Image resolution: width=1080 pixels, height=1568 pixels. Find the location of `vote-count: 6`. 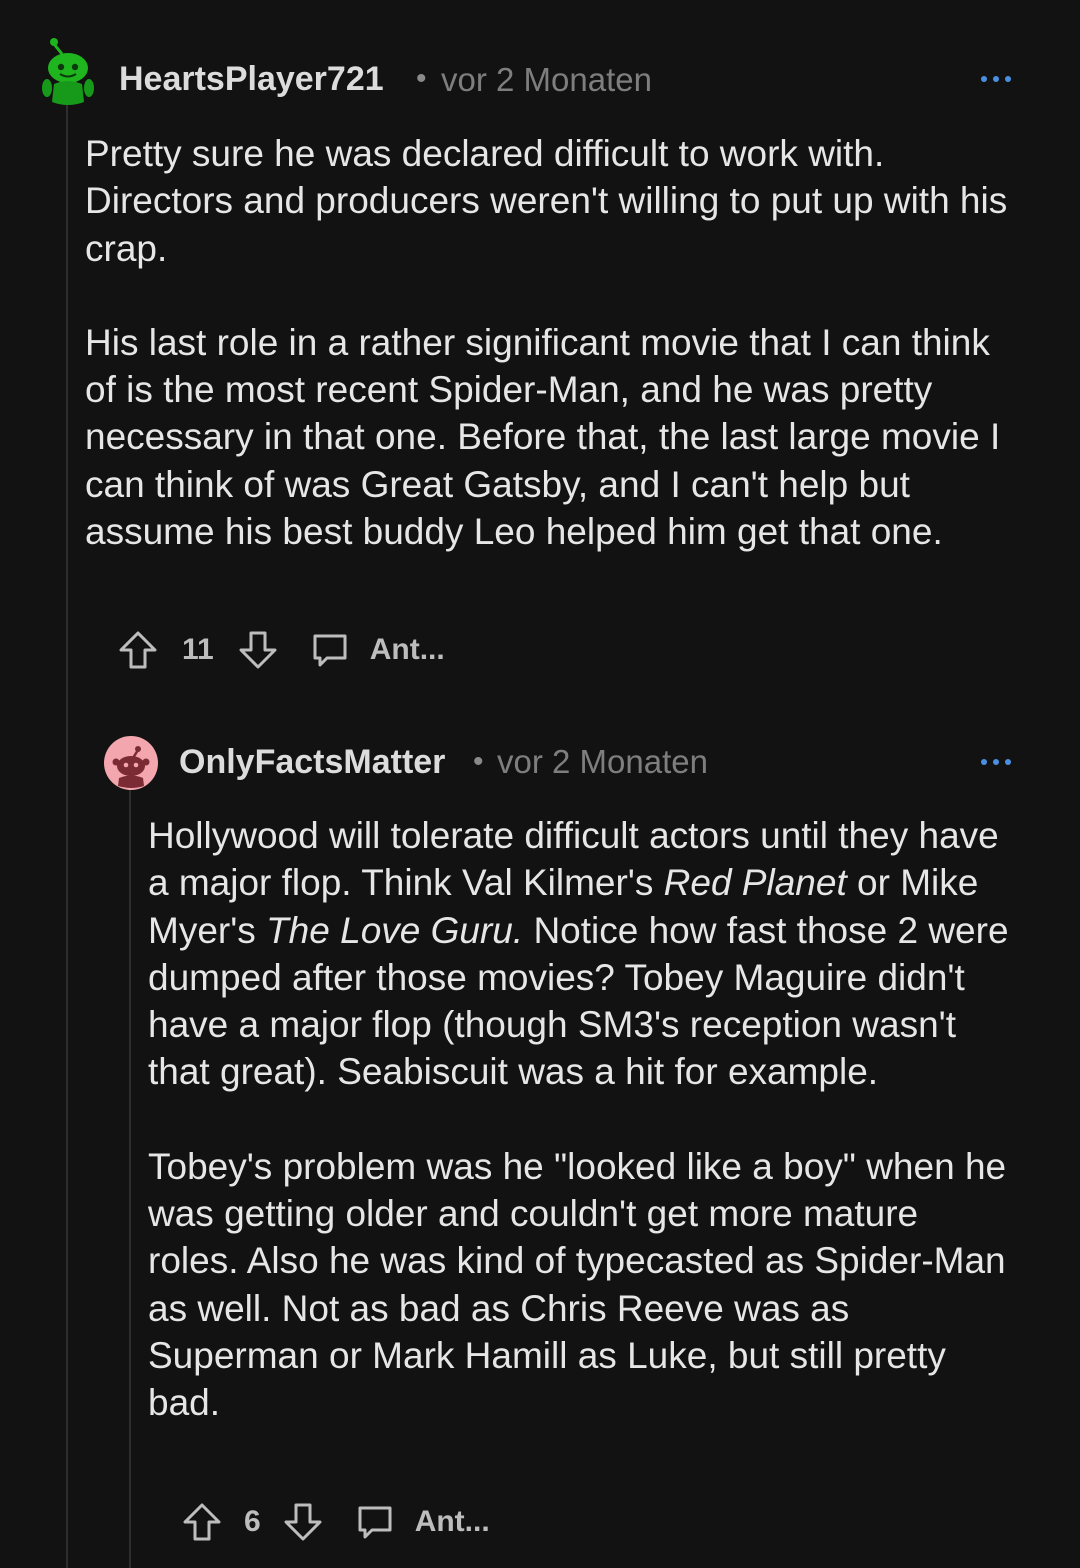

vote-count: 6 is located at coordinates (252, 1521).